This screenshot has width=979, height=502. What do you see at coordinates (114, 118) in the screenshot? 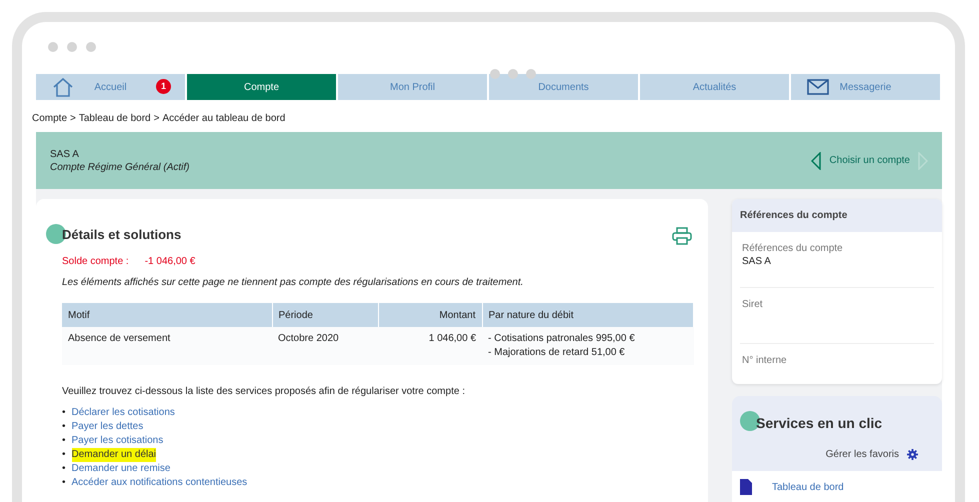
I see `breadcrumb-item: Tableau de bord` at bounding box center [114, 118].